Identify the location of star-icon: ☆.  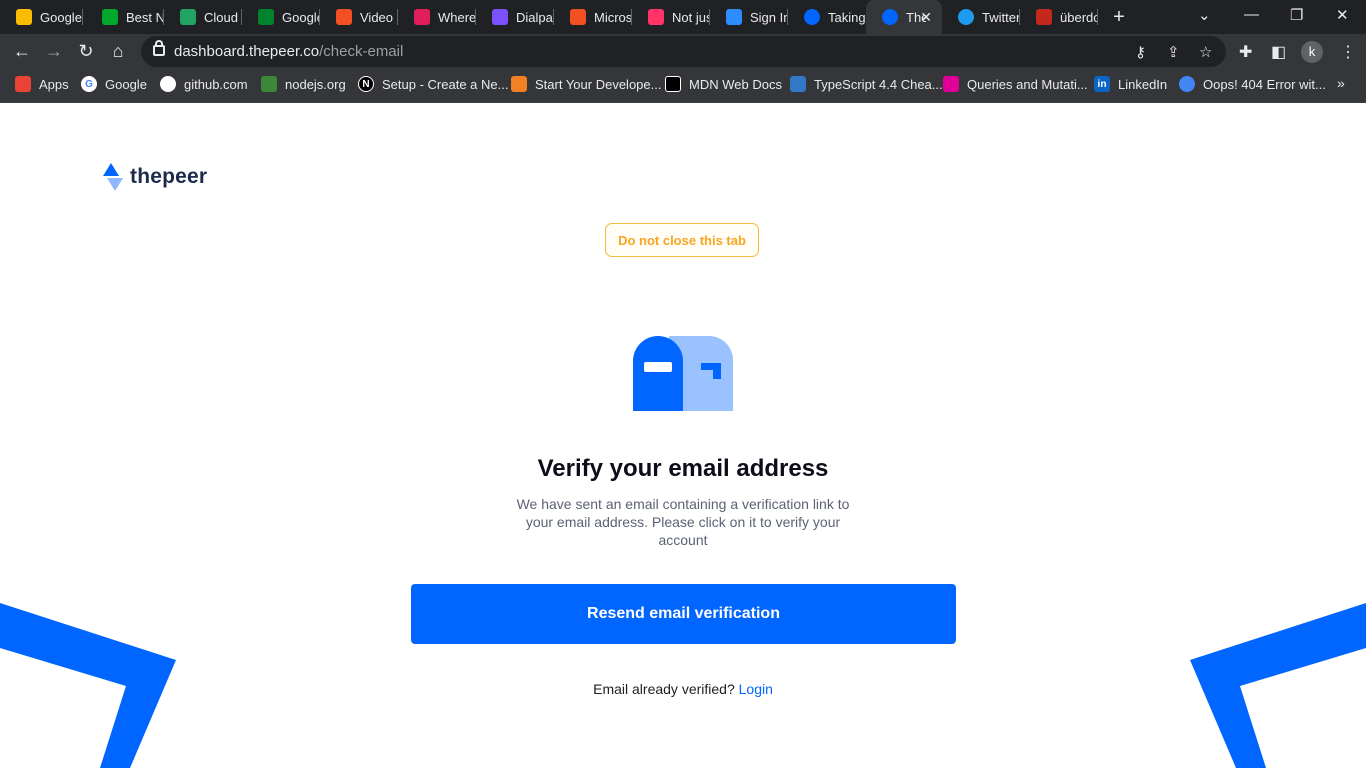
(1205, 52).